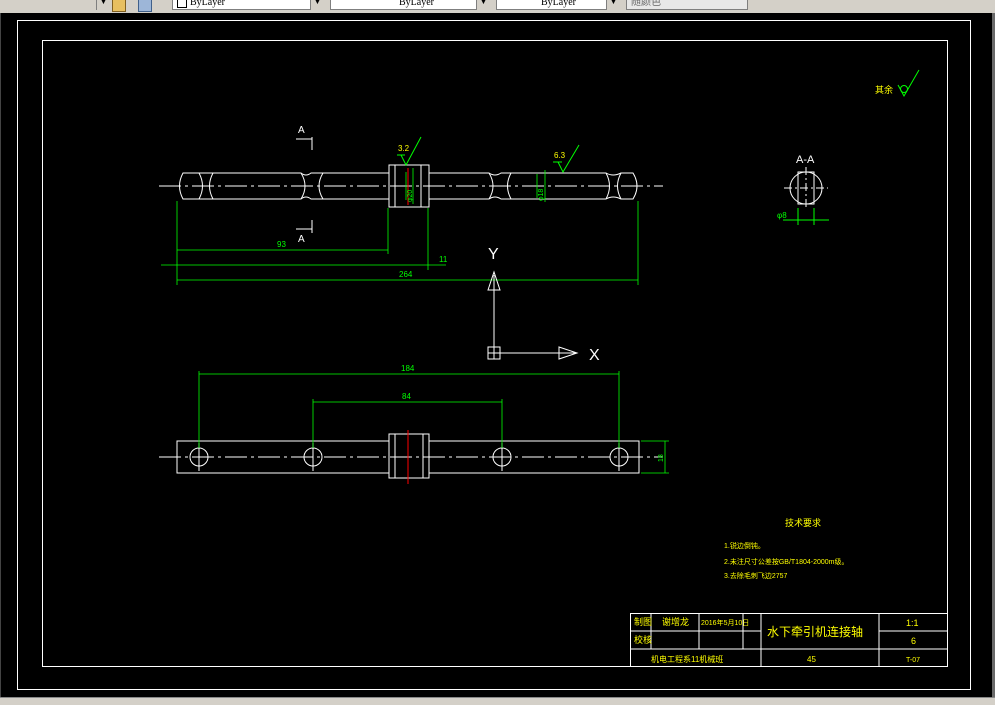 The image size is (995, 705). I want to click on linetype-value: ByLayer, so click(416, 4).